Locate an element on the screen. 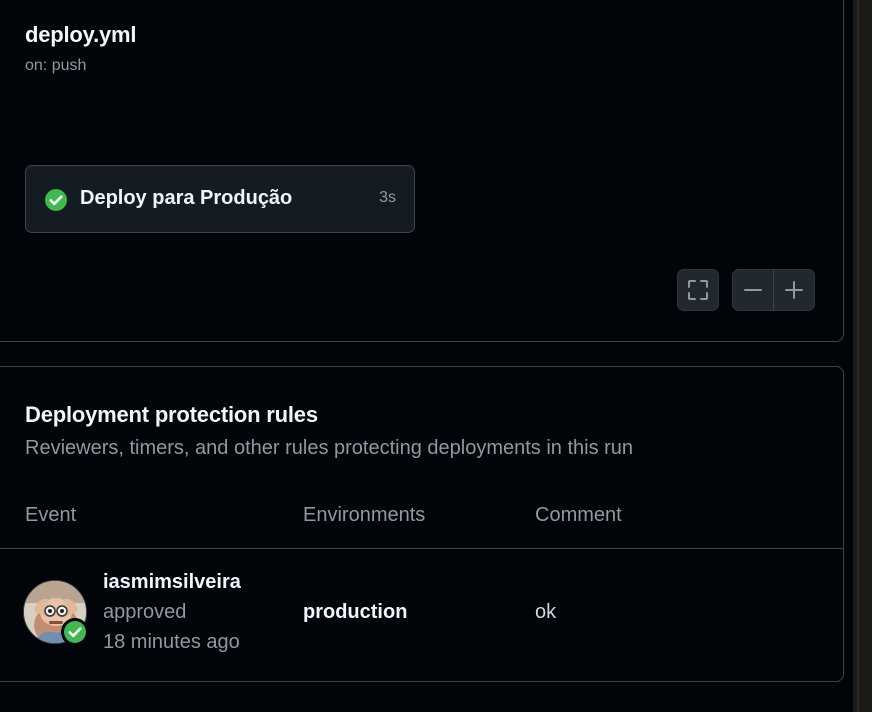 The height and width of the screenshot is (712, 872). window-edge is located at coordinates (862, 356).